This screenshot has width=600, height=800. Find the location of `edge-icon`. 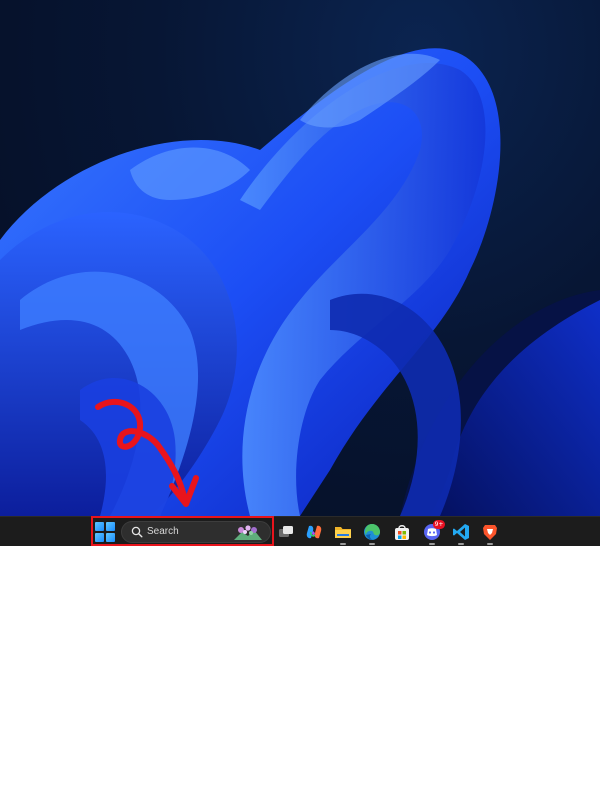

edge-icon is located at coordinates (372, 532).